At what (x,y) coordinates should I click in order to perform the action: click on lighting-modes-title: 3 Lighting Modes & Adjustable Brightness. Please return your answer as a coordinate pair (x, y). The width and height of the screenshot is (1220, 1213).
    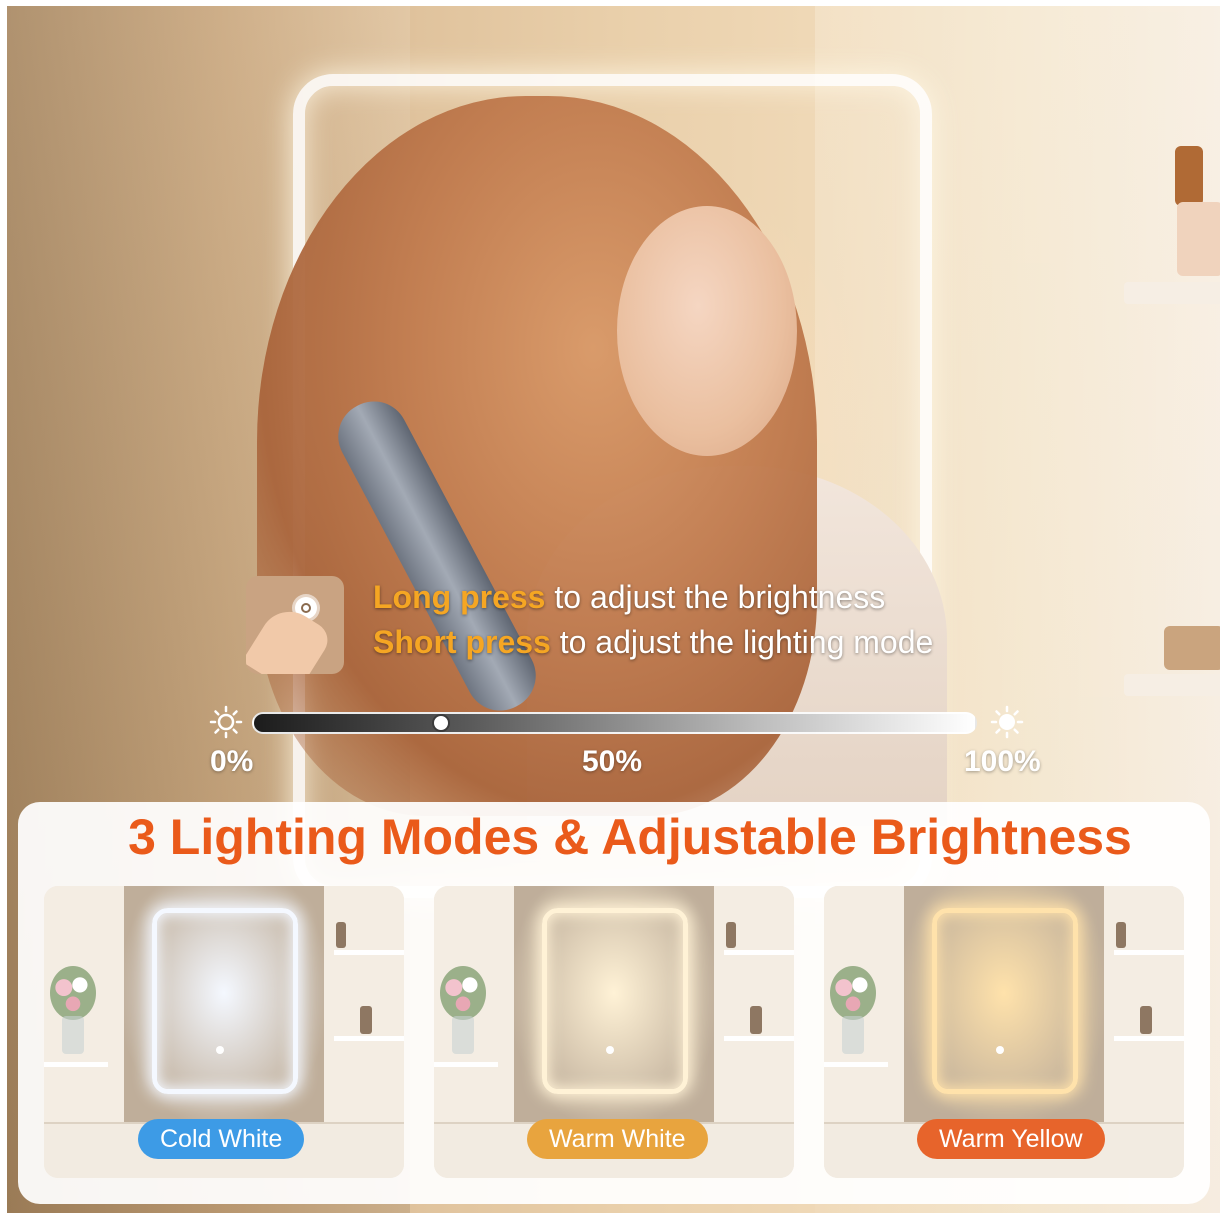
    Looking at the image, I should click on (630, 837).